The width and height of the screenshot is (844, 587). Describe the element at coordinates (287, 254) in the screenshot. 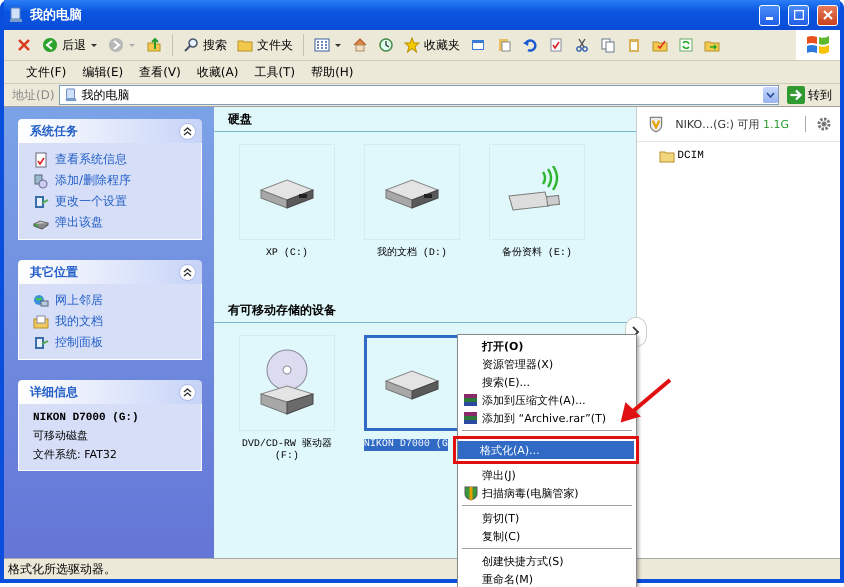

I see `drive-label: XP (C:)` at that location.